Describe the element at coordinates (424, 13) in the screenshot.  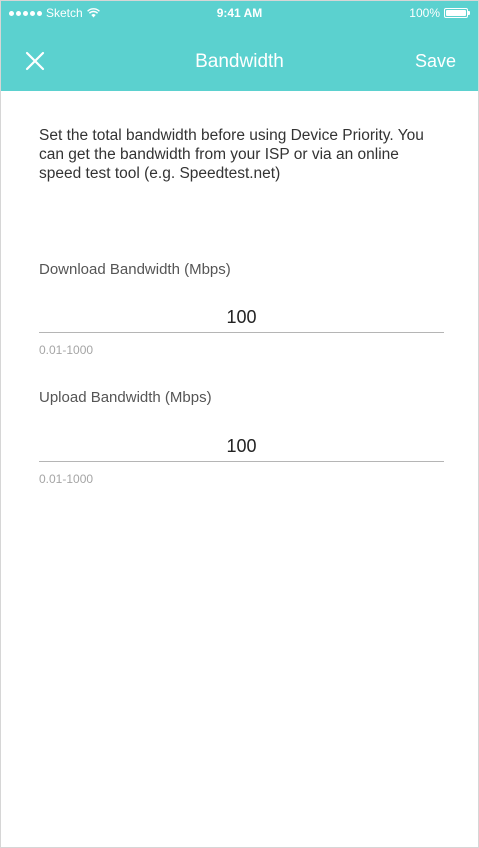
I see `battery-percent: 100%` at that location.